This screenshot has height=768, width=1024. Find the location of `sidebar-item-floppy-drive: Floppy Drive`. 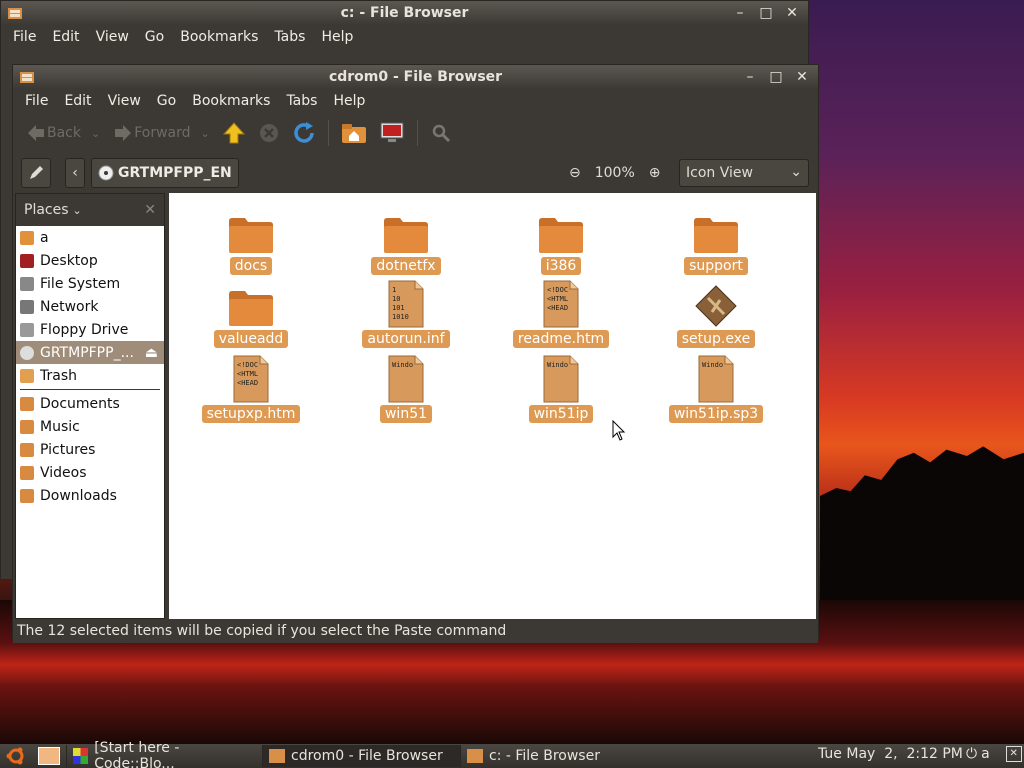

sidebar-item-floppy-drive: Floppy Drive is located at coordinates (90, 329).